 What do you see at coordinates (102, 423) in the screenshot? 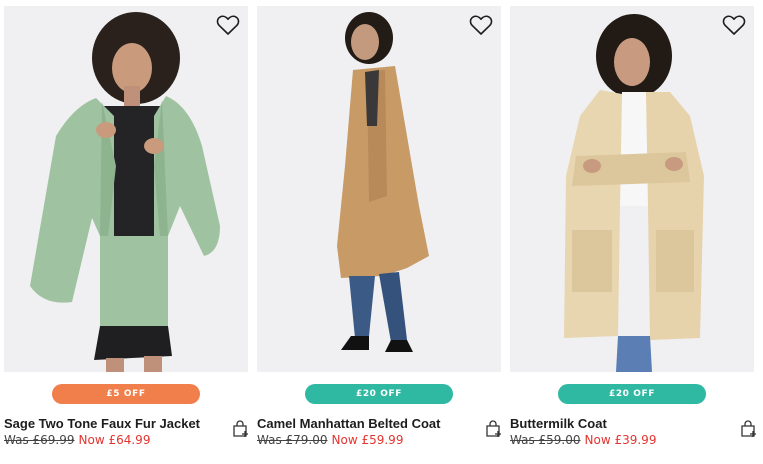
I see `product-name: Sage Two Tone Faux Fur Jacket` at bounding box center [102, 423].